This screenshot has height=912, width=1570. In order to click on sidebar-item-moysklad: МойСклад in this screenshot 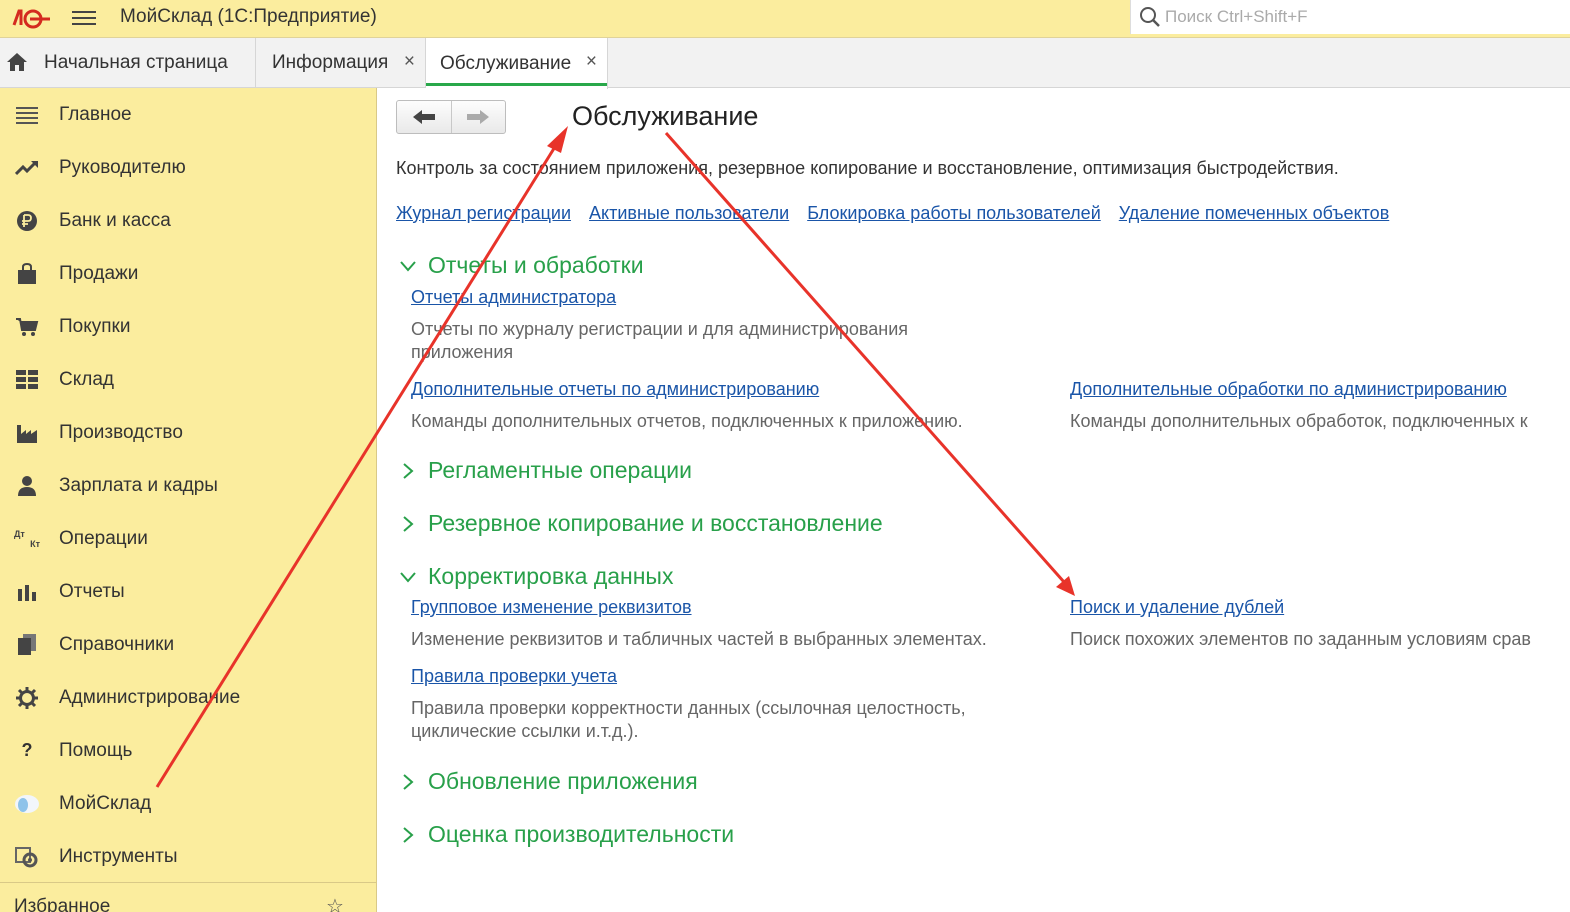, I will do `click(188, 803)`.